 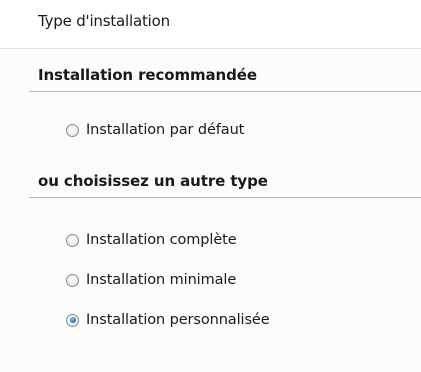 I want to click on radio-label: Installation par défaut, so click(x=165, y=130).